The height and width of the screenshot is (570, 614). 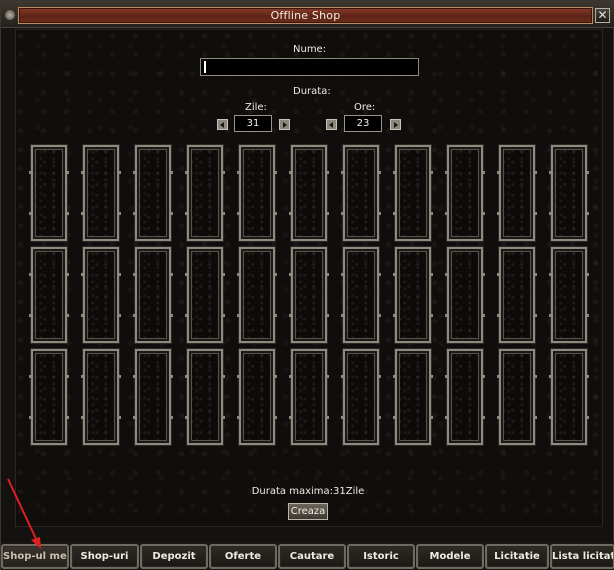 What do you see at coordinates (308, 511) in the screenshot?
I see `create-button: Creaza` at bounding box center [308, 511].